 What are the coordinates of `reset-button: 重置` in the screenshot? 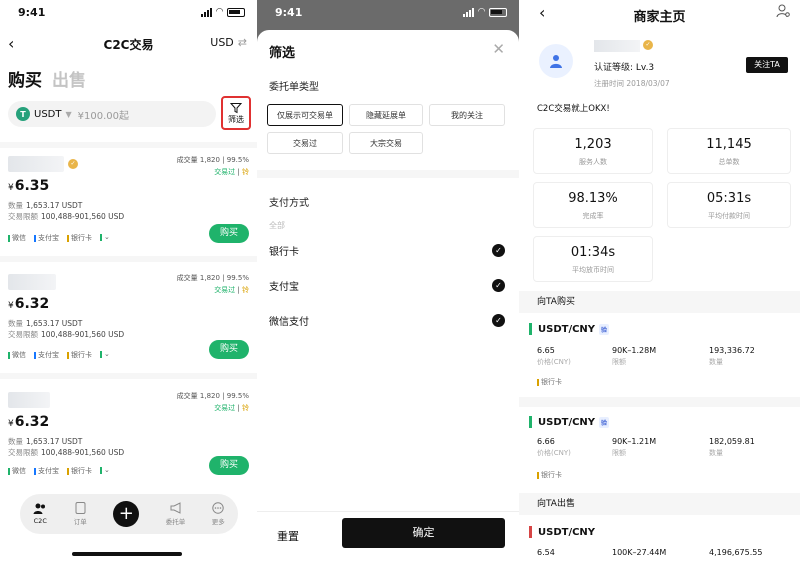 It's located at (288, 536).